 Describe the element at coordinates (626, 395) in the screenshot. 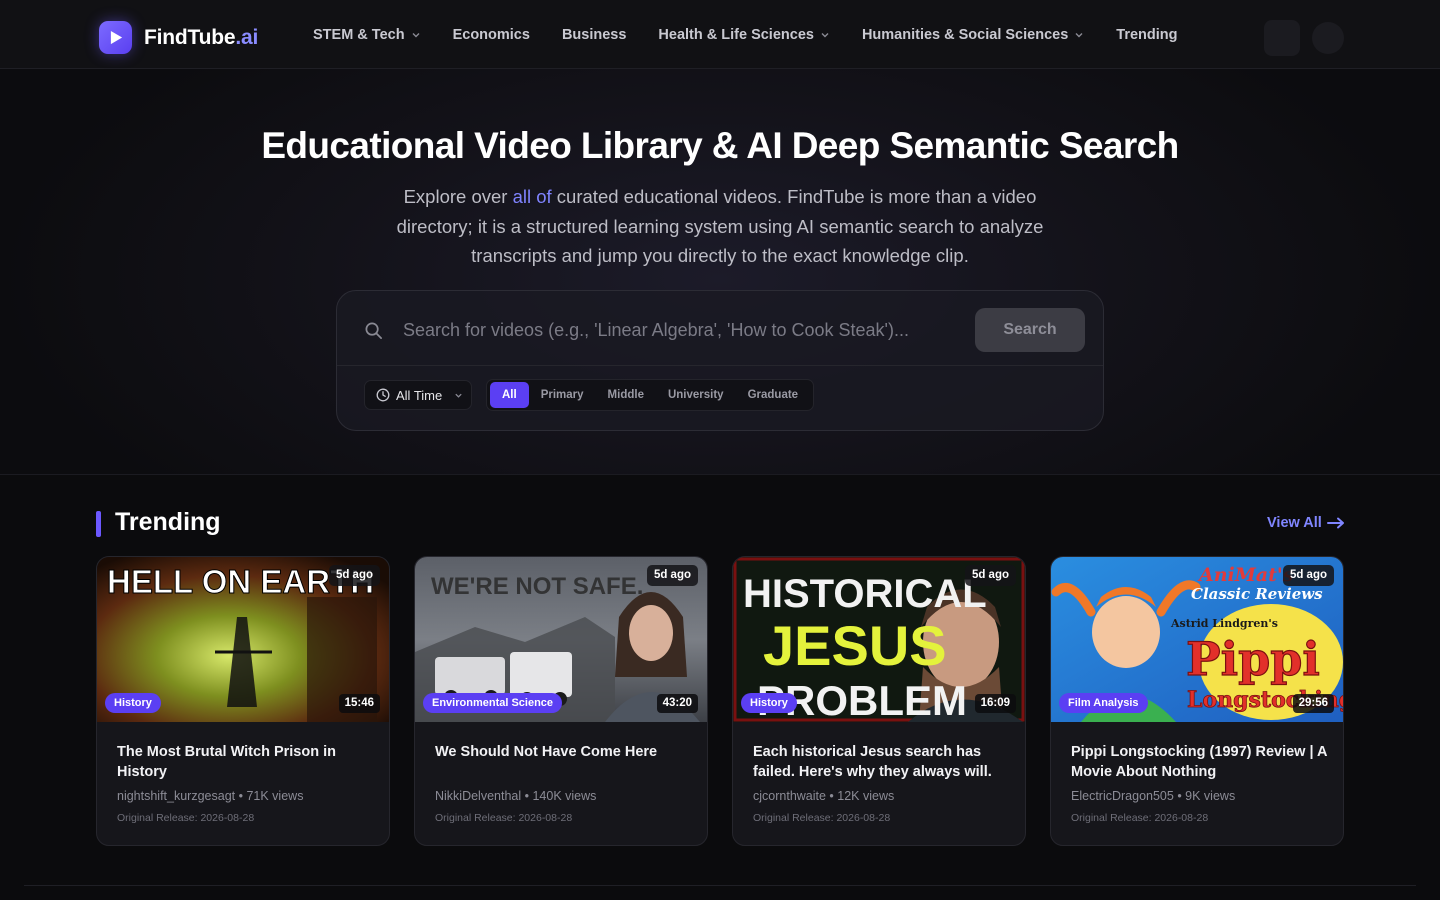

I see `level-tab-middle: Middle` at that location.